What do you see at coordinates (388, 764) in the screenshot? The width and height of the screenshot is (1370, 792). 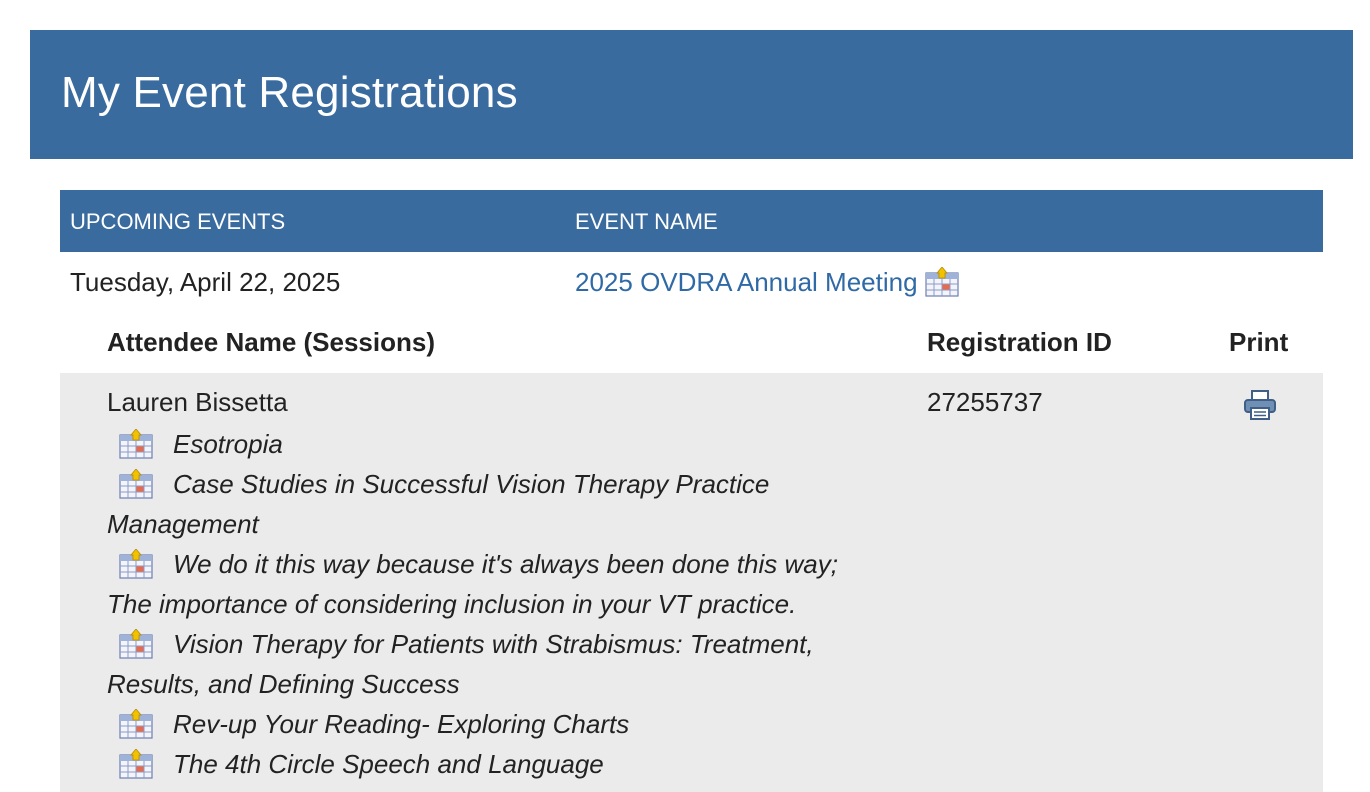 I see `session-title: The 4th Circle Speech and Language` at bounding box center [388, 764].